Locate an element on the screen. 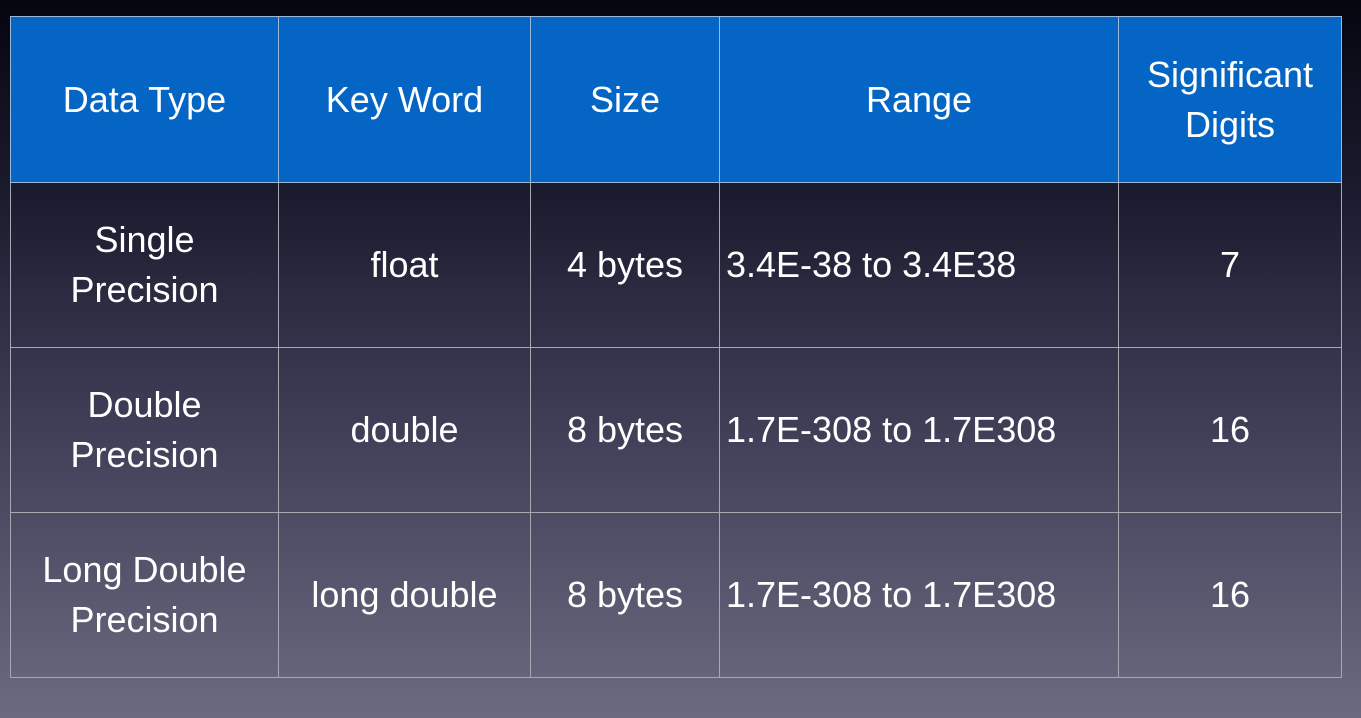  cell-range: 3.4E-38 to 3.4E38 is located at coordinates (919, 265).